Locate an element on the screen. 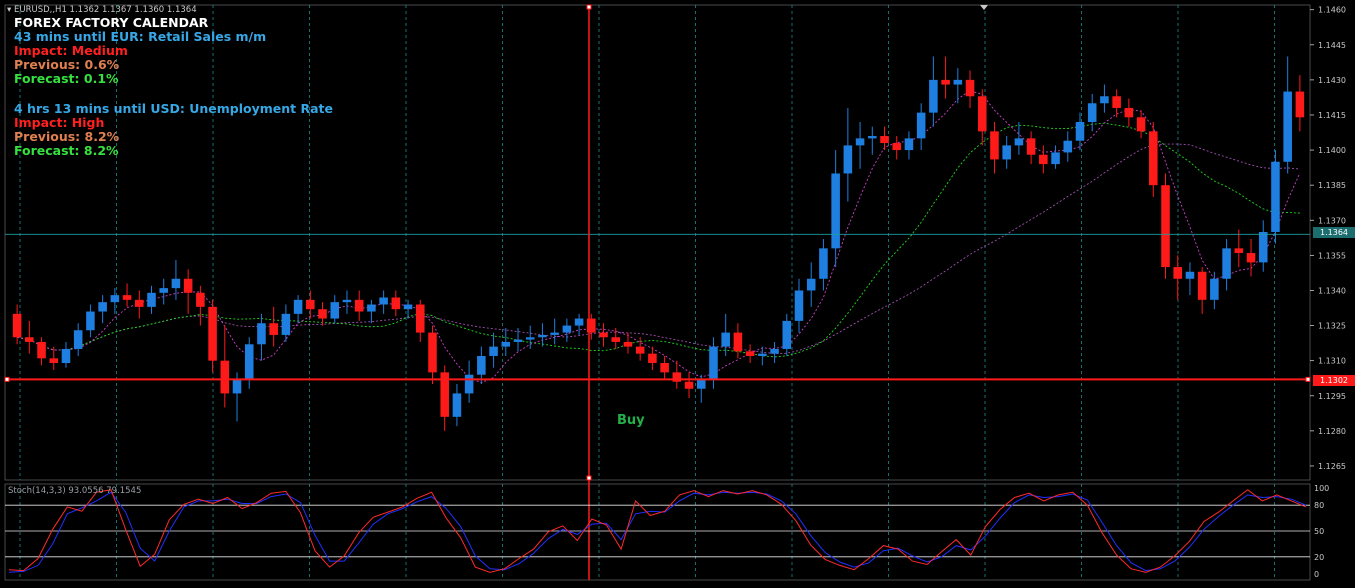 The height and width of the screenshot is (588, 1355). marked-price-tag: 1.1302 is located at coordinates (1334, 380).